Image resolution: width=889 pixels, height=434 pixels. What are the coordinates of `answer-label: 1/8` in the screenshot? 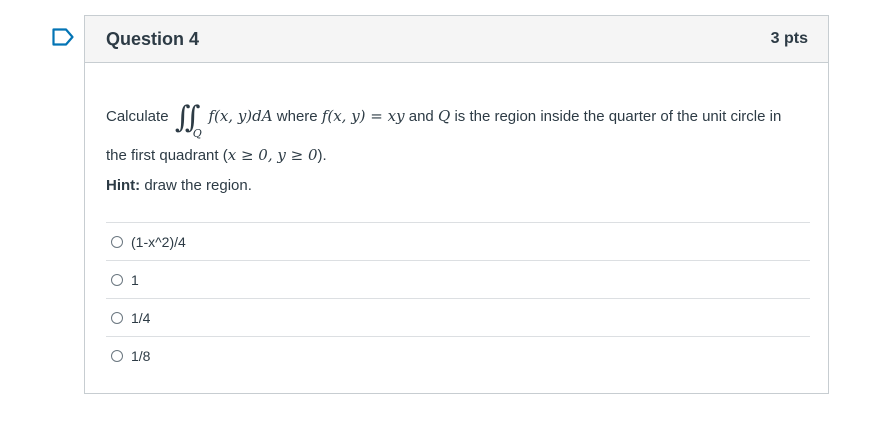 It's located at (141, 355).